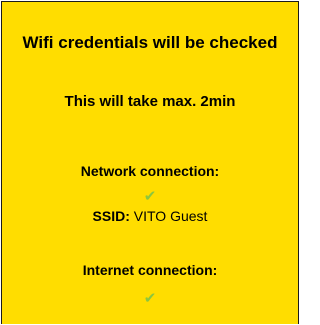  What do you see at coordinates (170, 216) in the screenshot?
I see `ssid-value: VITO Guest` at bounding box center [170, 216].